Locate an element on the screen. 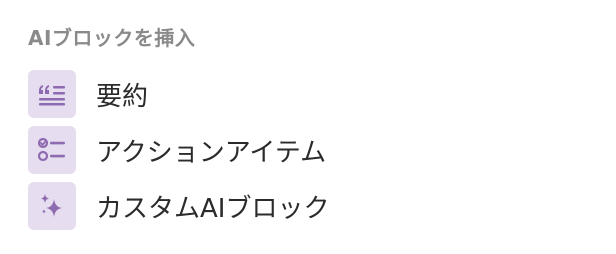  menu-item-summary: 要約 is located at coordinates (88, 94).